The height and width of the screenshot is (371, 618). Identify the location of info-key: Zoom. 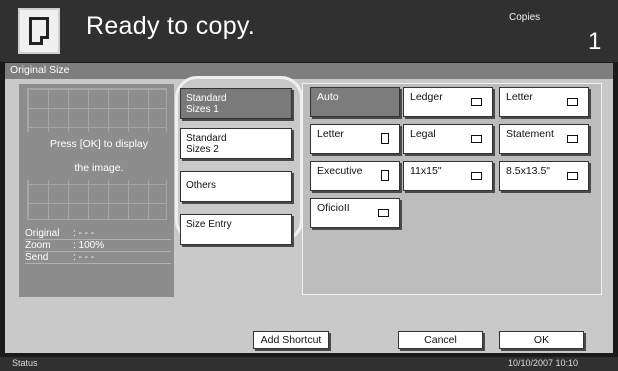
(38, 245).